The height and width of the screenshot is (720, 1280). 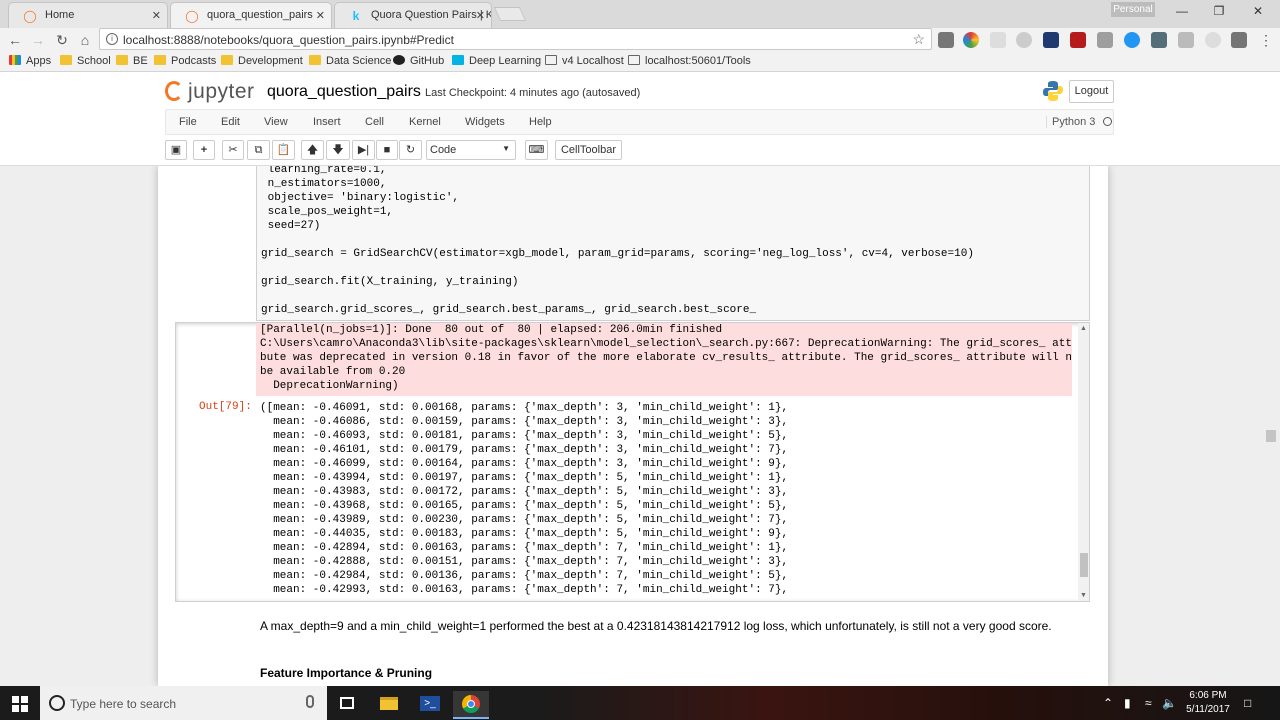 I want to click on step-forward-icon: ▶|, so click(x=363, y=150).